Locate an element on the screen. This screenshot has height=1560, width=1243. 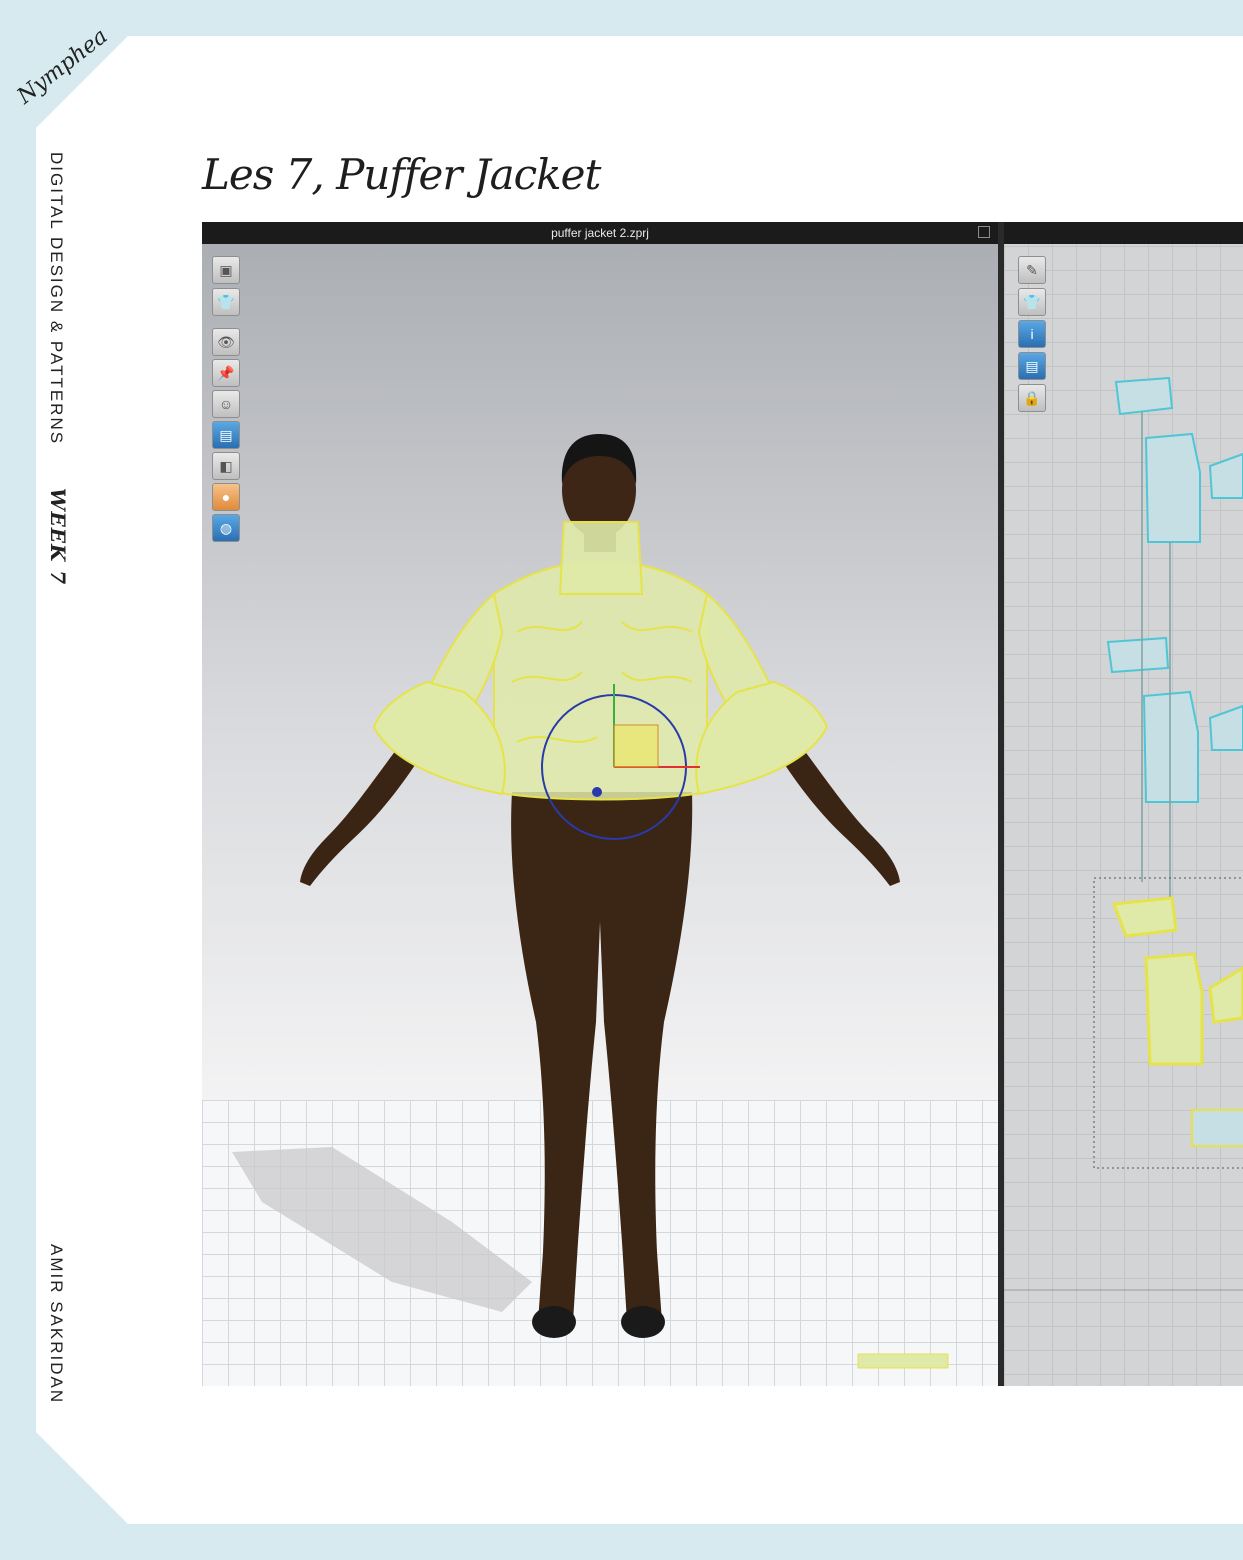
right-shoe is located at coordinates (643, 1322).